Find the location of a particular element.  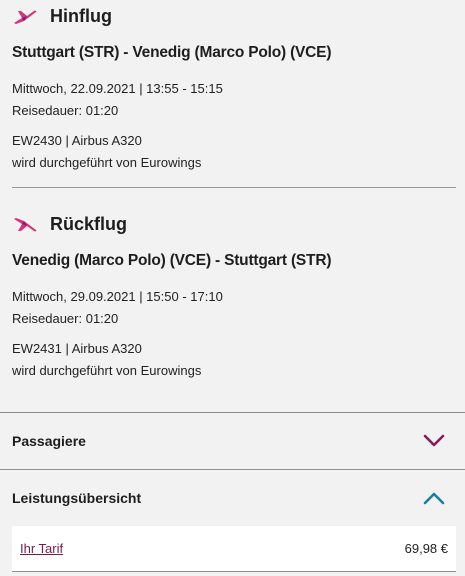

flight-divider is located at coordinates (234, 187).